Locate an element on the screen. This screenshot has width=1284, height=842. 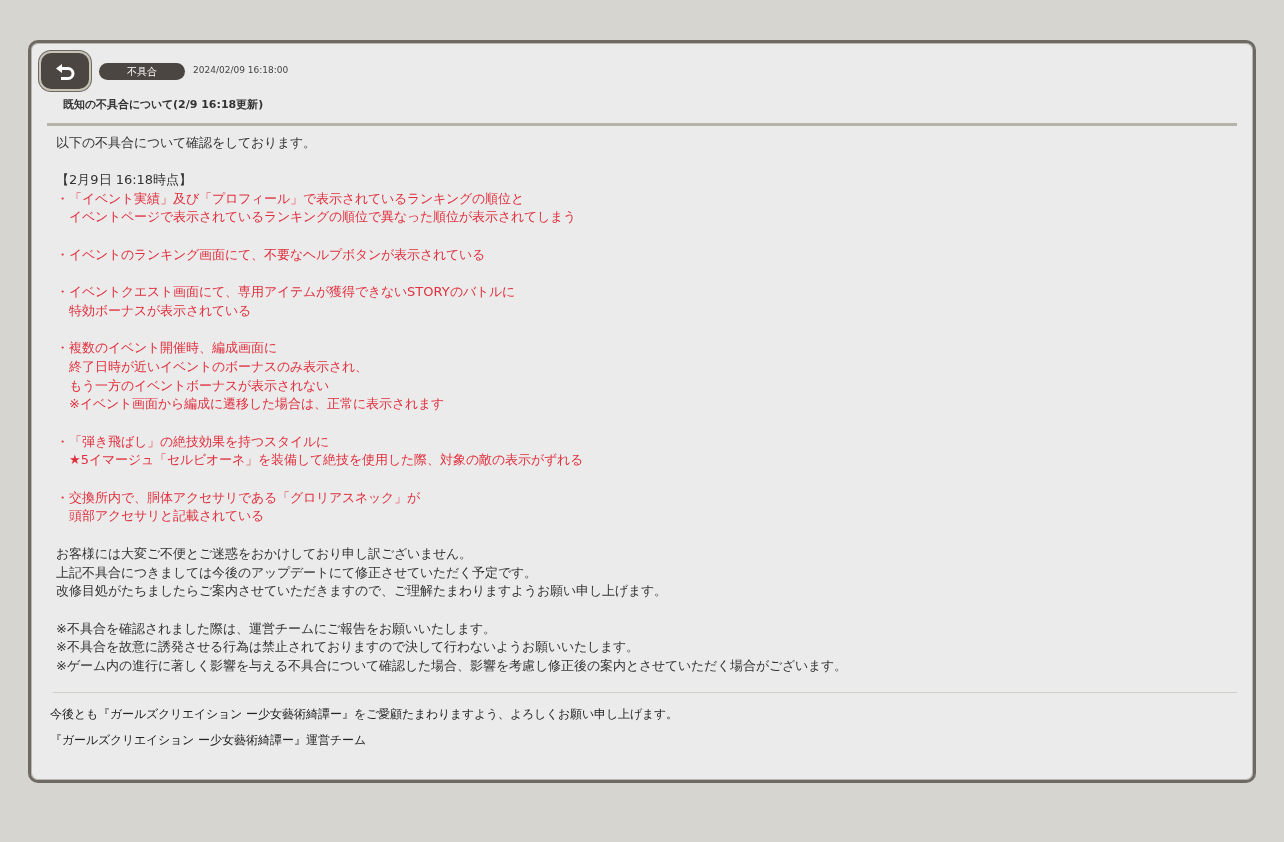
body-text-line: ※不具合を故意に誘発させる行為は禁止されておりますので決して行わないようお願いいたします。 is located at coordinates (348, 647).